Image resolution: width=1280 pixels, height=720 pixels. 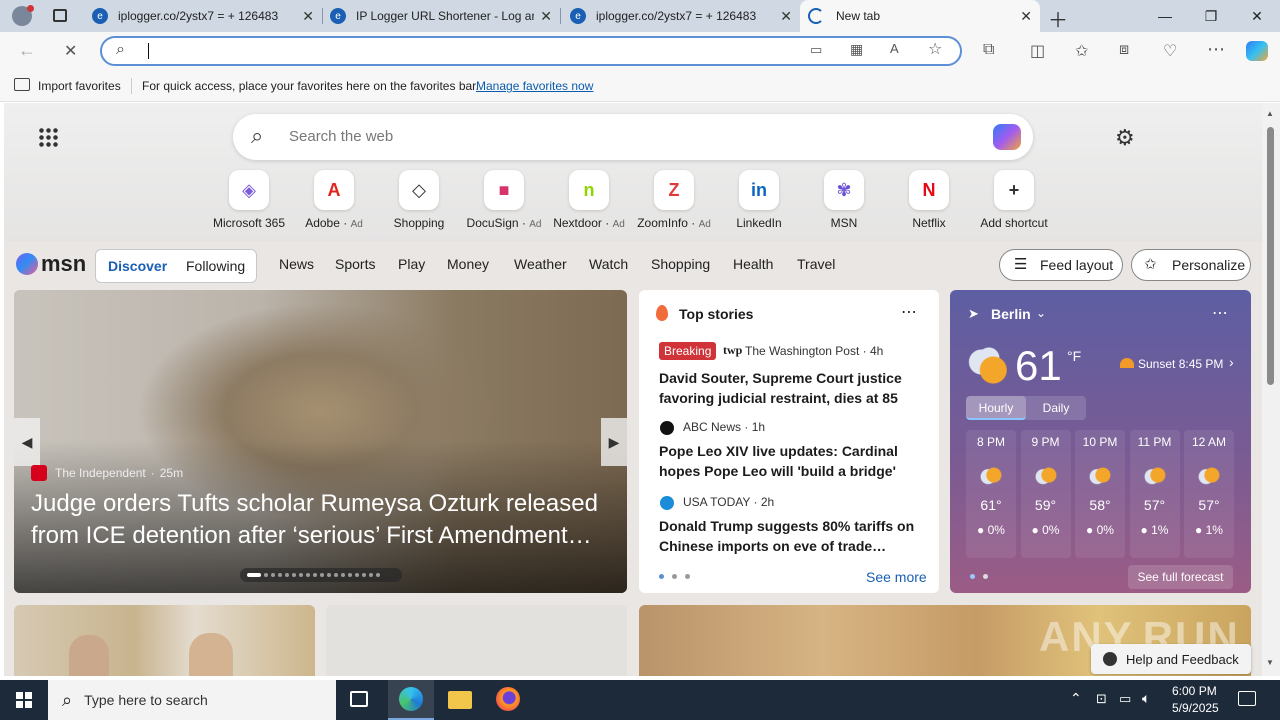 What do you see at coordinates (608, 264) in the screenshot?
I see `nav-watch: Watch` at bounding box center [608, 264].